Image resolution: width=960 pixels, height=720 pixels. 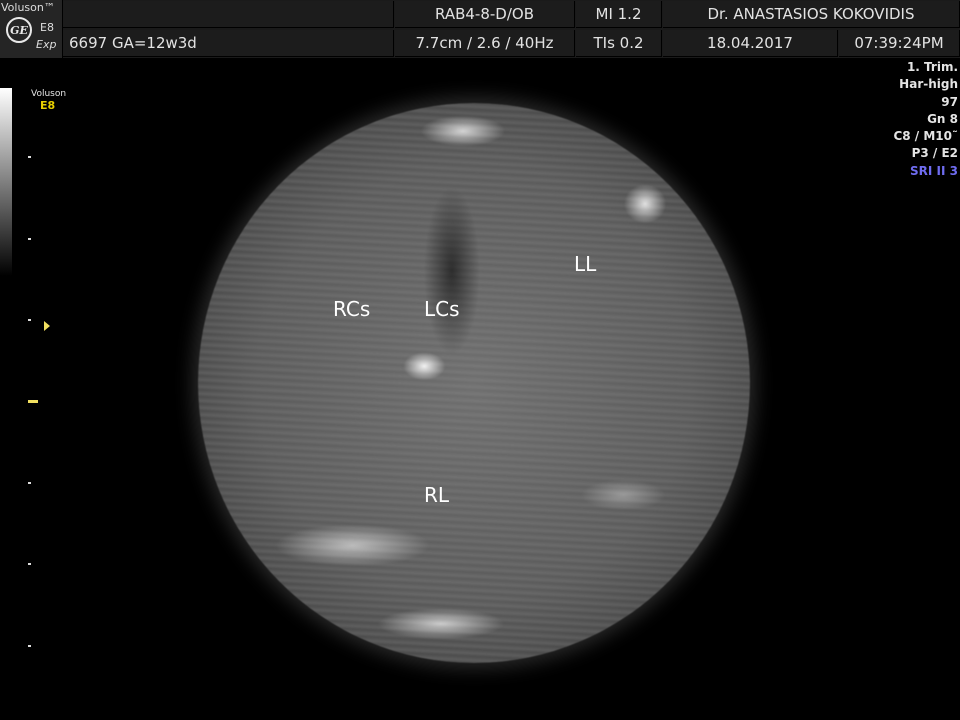 I want to click on brand-box: Voluson™ GE E8 Exp, so click(x=31, y=29).